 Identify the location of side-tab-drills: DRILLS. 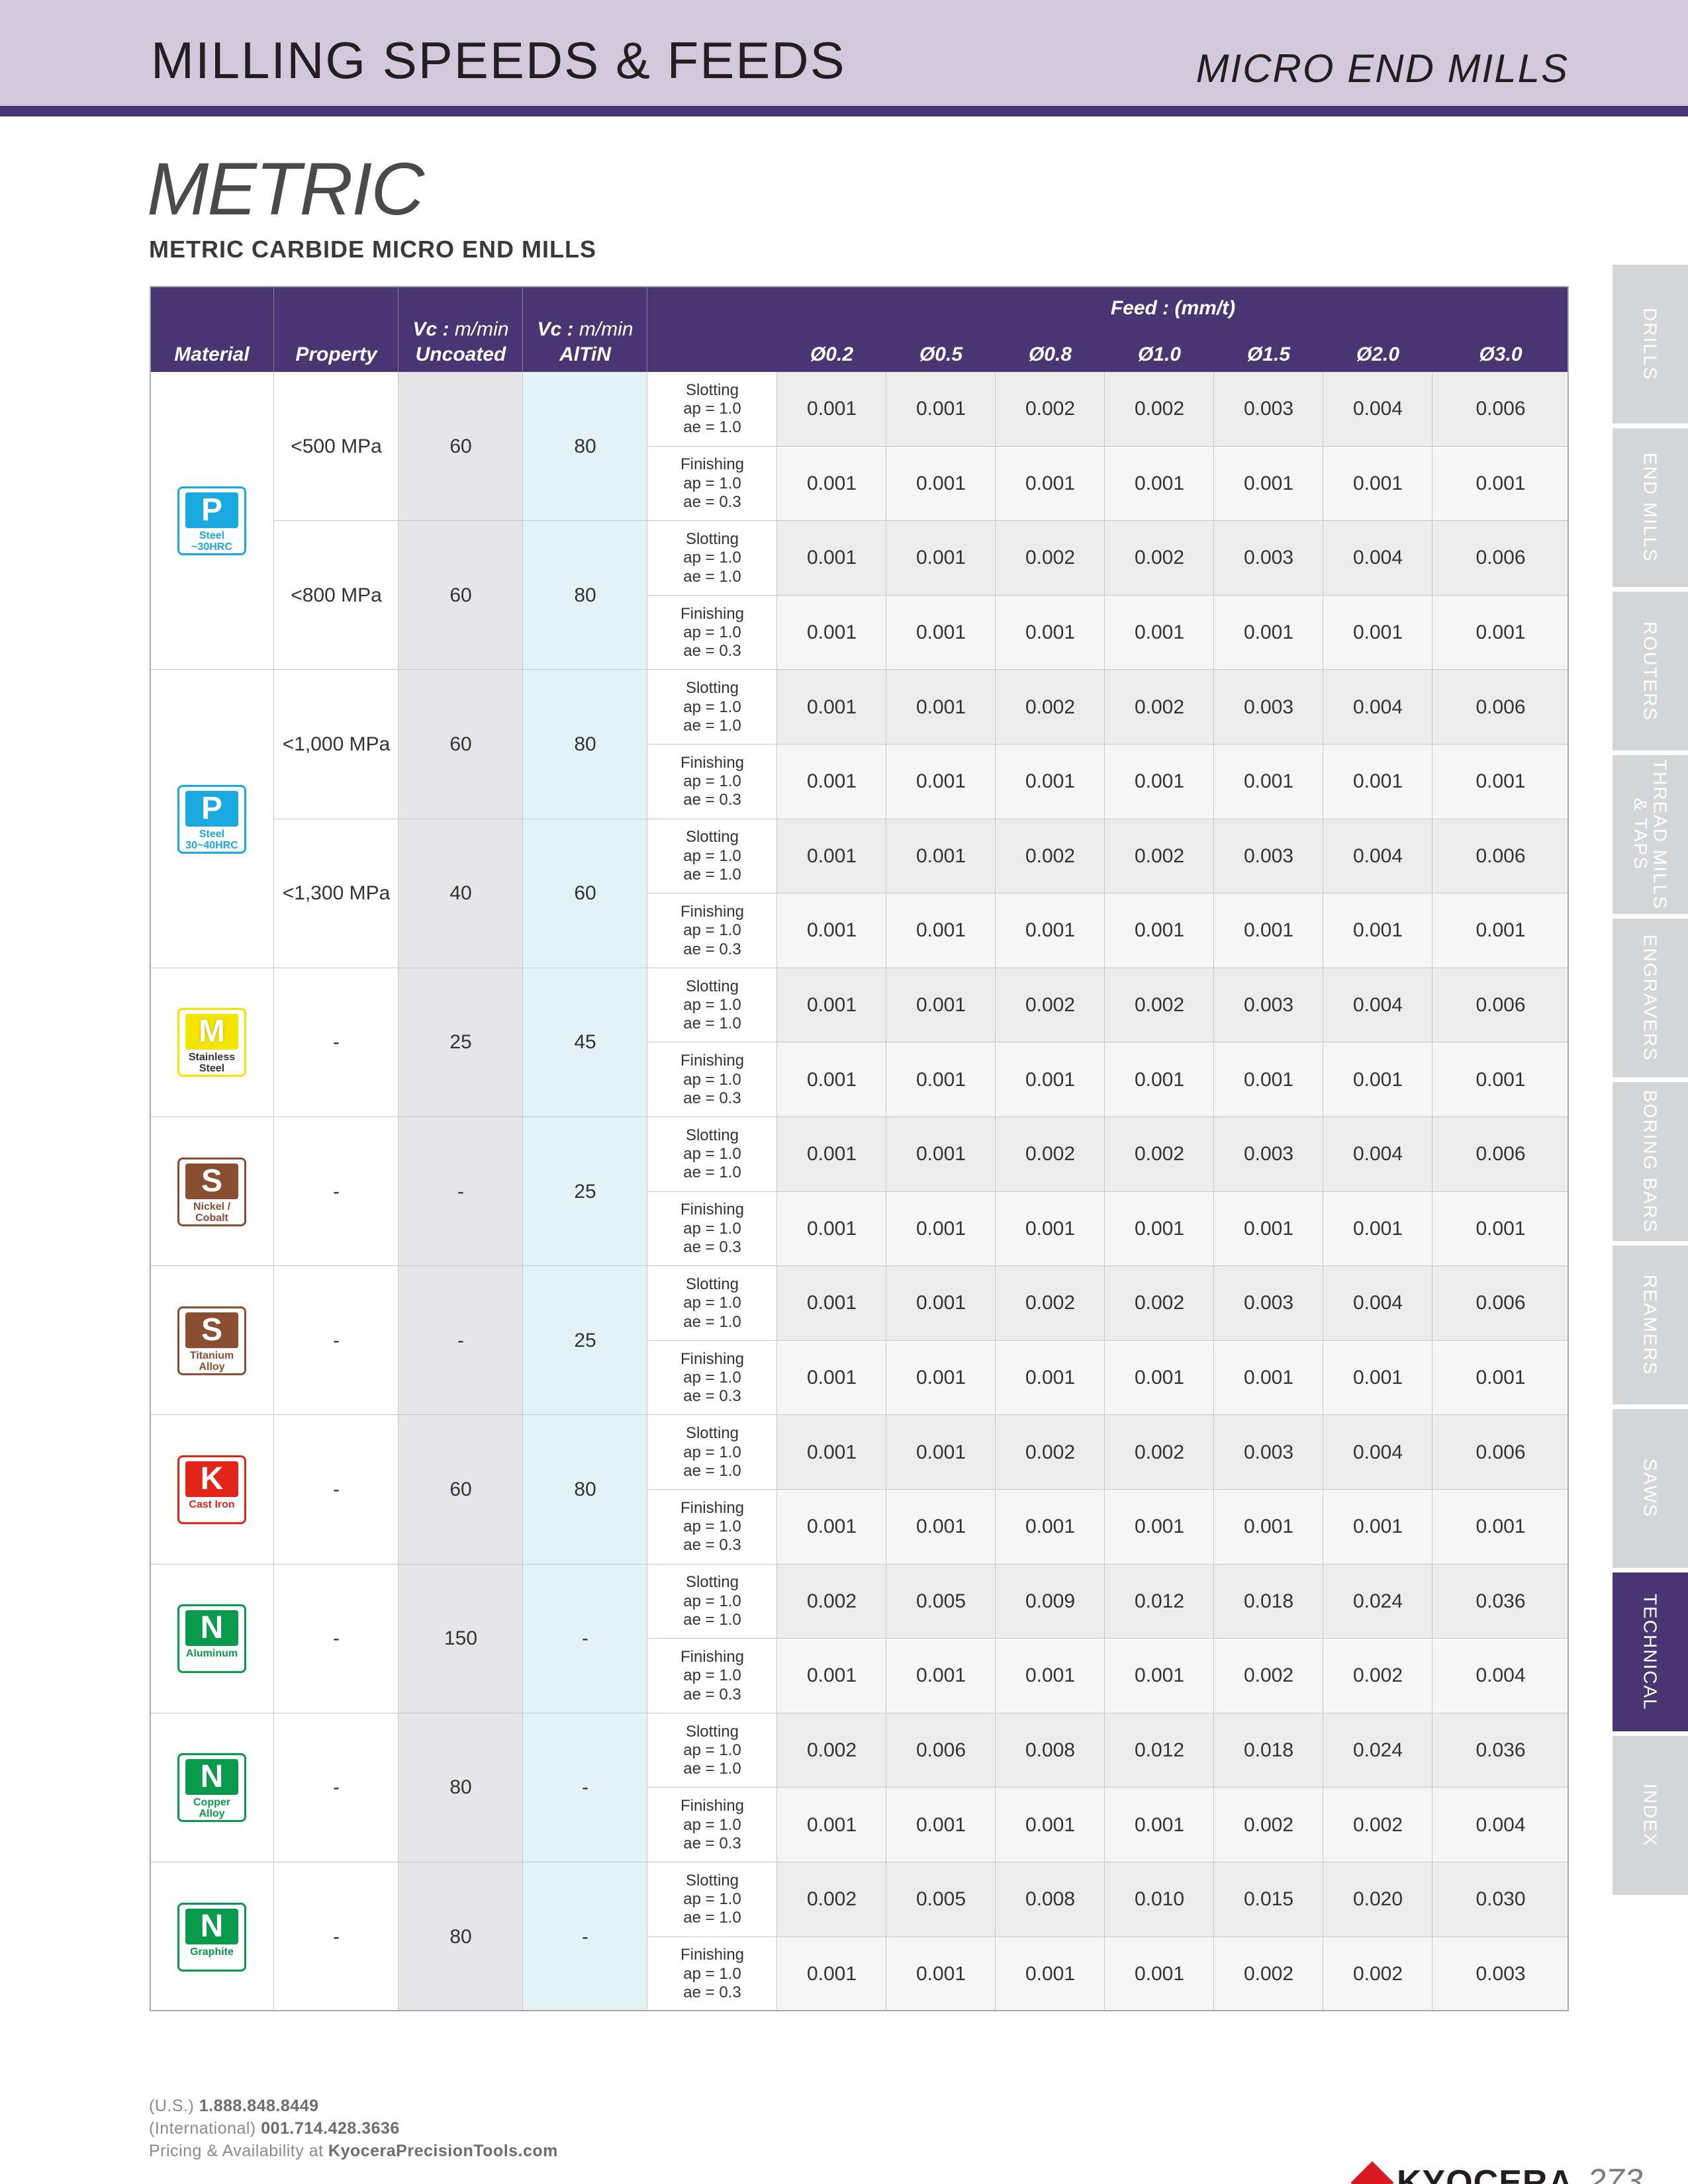
(1650, 344).